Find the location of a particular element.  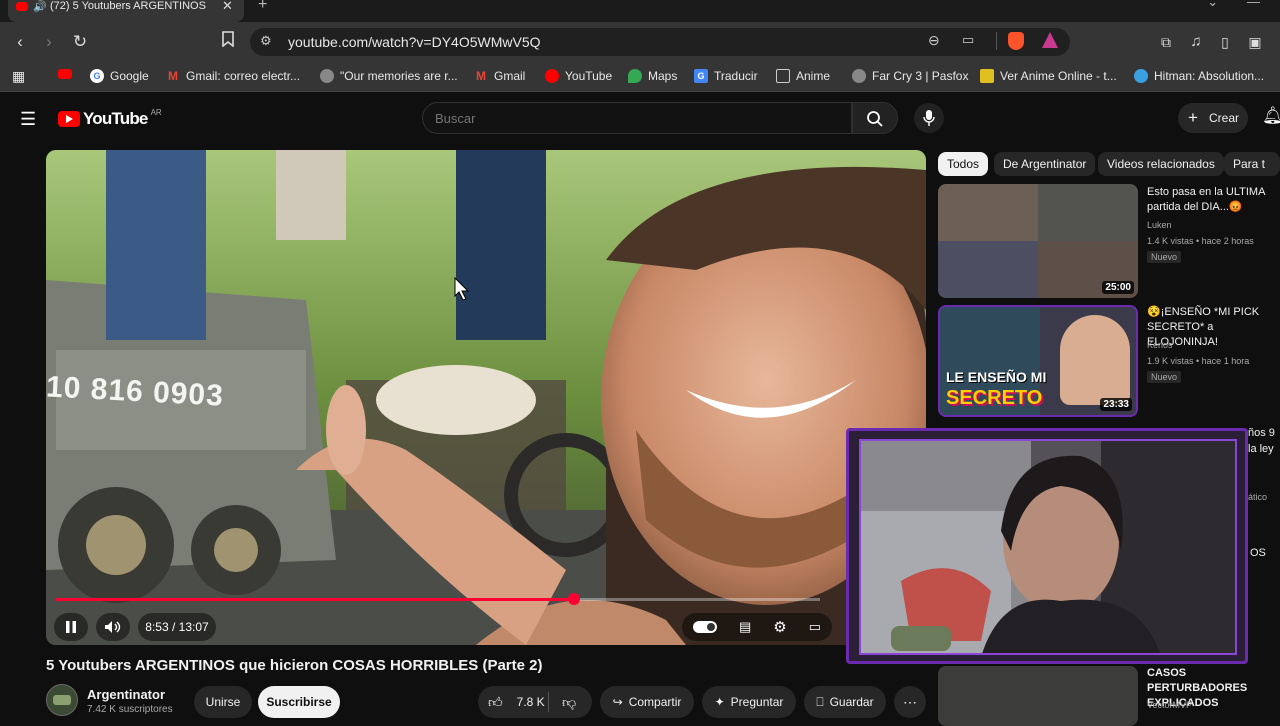

more-actions-icon: ⋯ is located at coordinates (910, 702).